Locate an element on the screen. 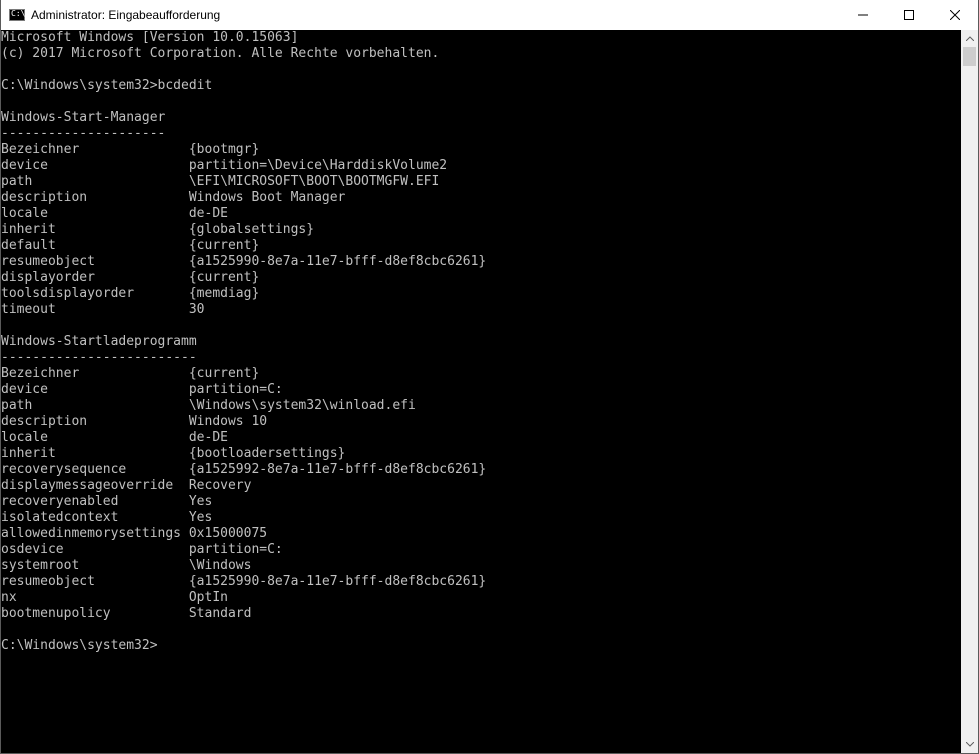  scroll-up-button is located at coordinates (969, 38).